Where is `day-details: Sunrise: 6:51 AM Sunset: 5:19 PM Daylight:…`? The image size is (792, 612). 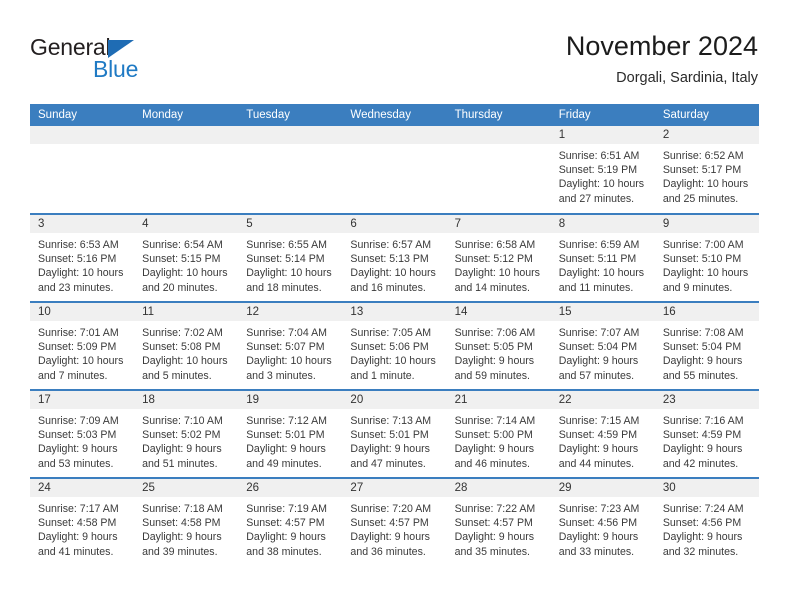 day-details: Sunrise: 6:51 AM Sunset: 5:19 PM Daylight:… is located at coordinates (603, 175).